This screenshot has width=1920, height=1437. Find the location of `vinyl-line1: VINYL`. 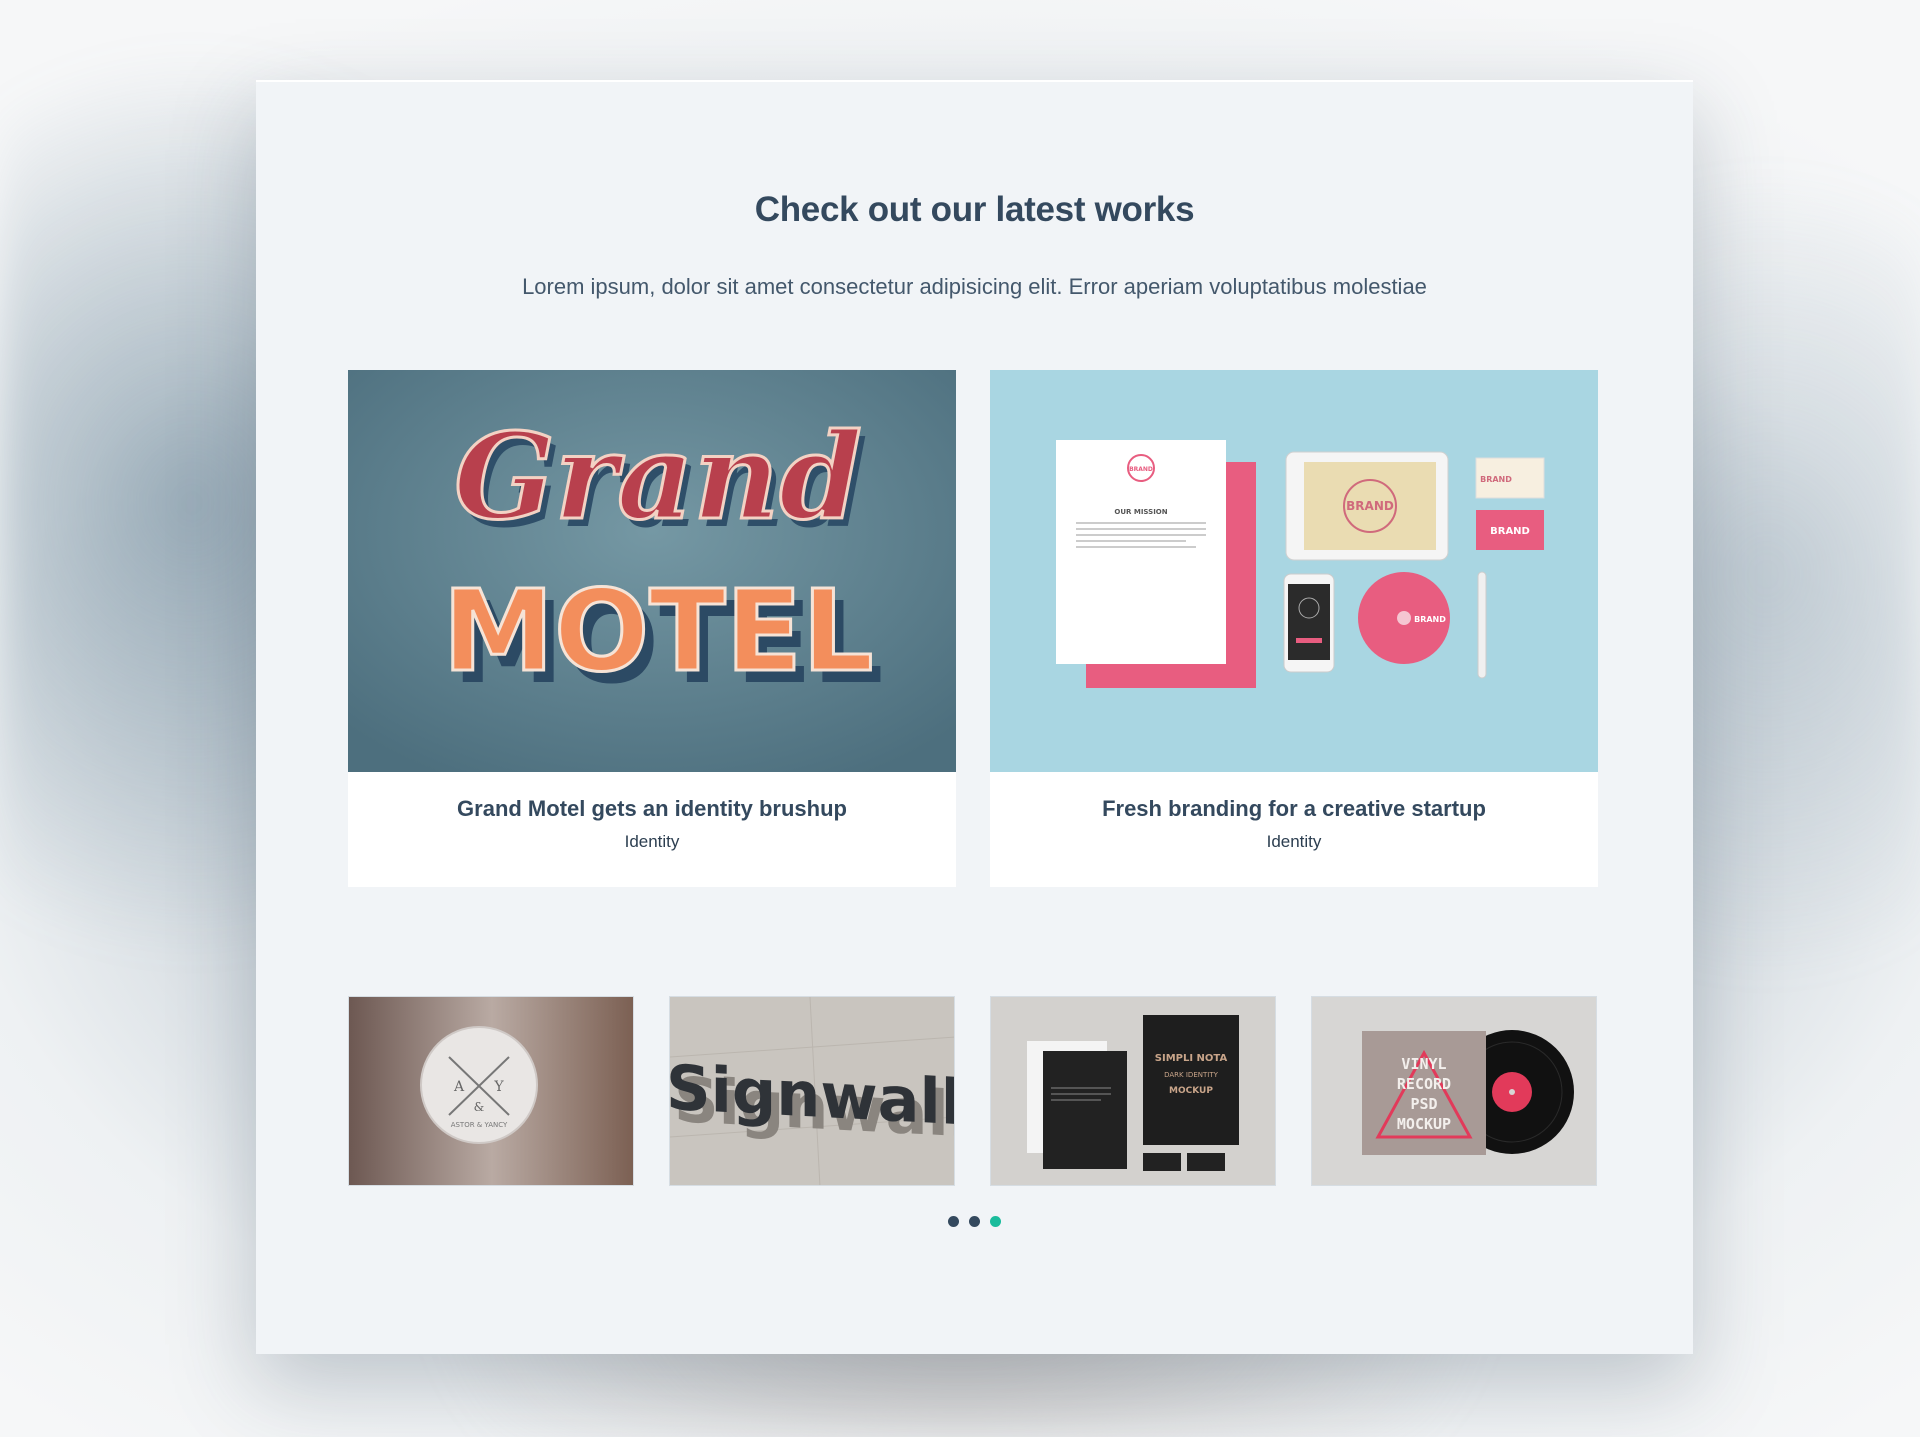

vinyl-line1: VINYL is located at coordinates (1423, 1064).